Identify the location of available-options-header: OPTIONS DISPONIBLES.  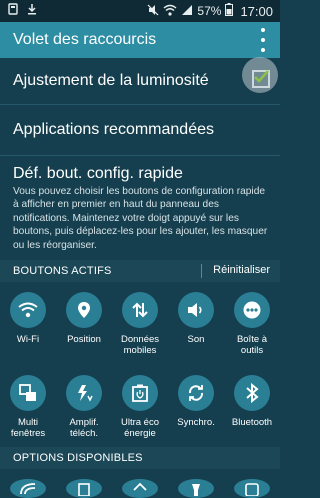
(140, 458).